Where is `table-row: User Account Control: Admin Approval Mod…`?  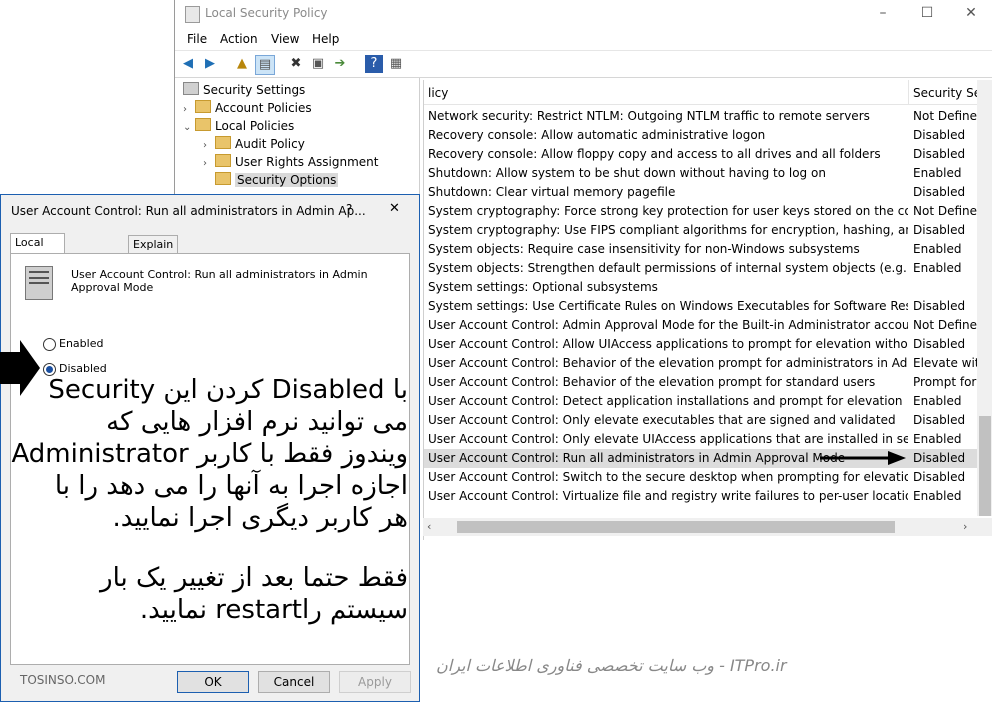 table-row: User Account Control: Admin Approval Mod… is located at coordinates (708, 325).